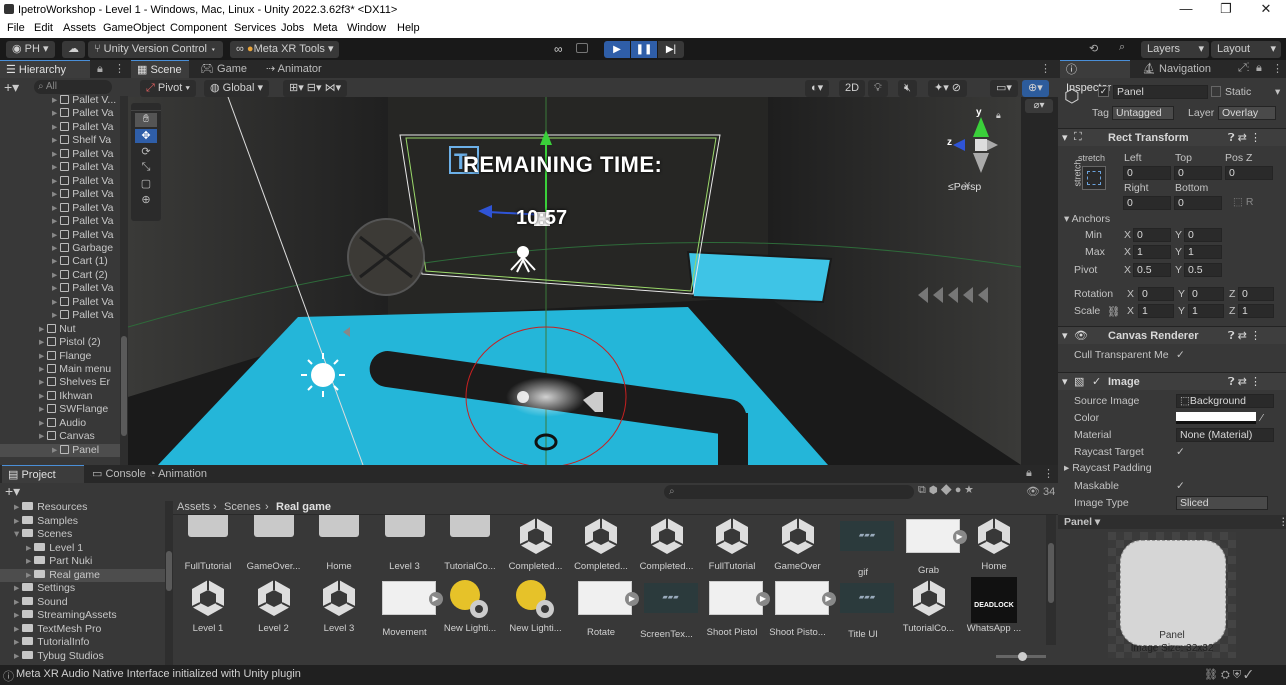  I want to click on static-checkbox, so click(1216, 91).